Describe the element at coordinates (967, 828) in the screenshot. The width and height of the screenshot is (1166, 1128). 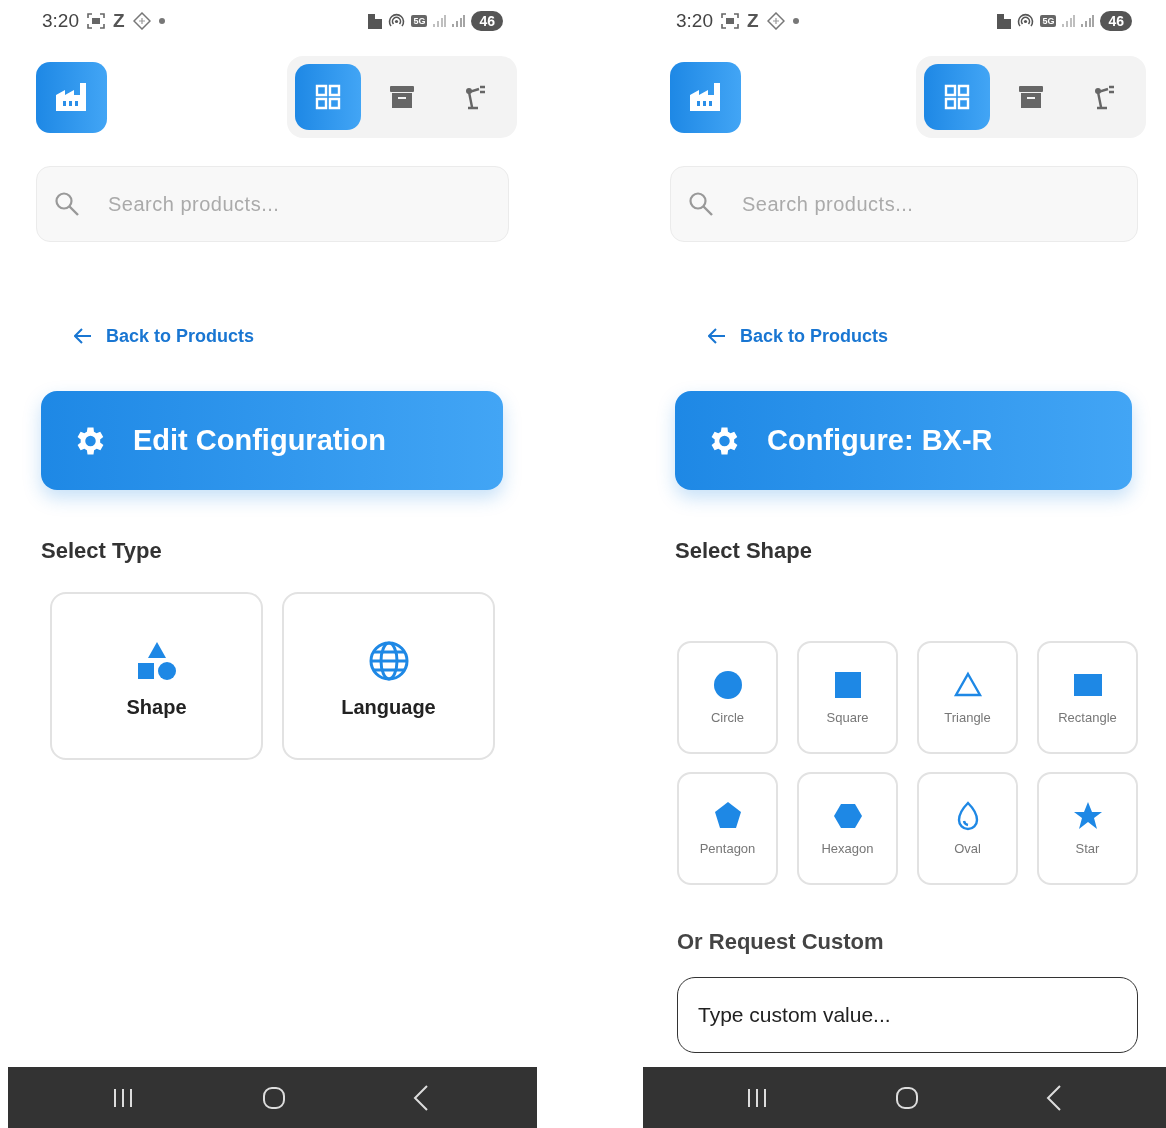
I see `shape-option-card: Oval` at that location.